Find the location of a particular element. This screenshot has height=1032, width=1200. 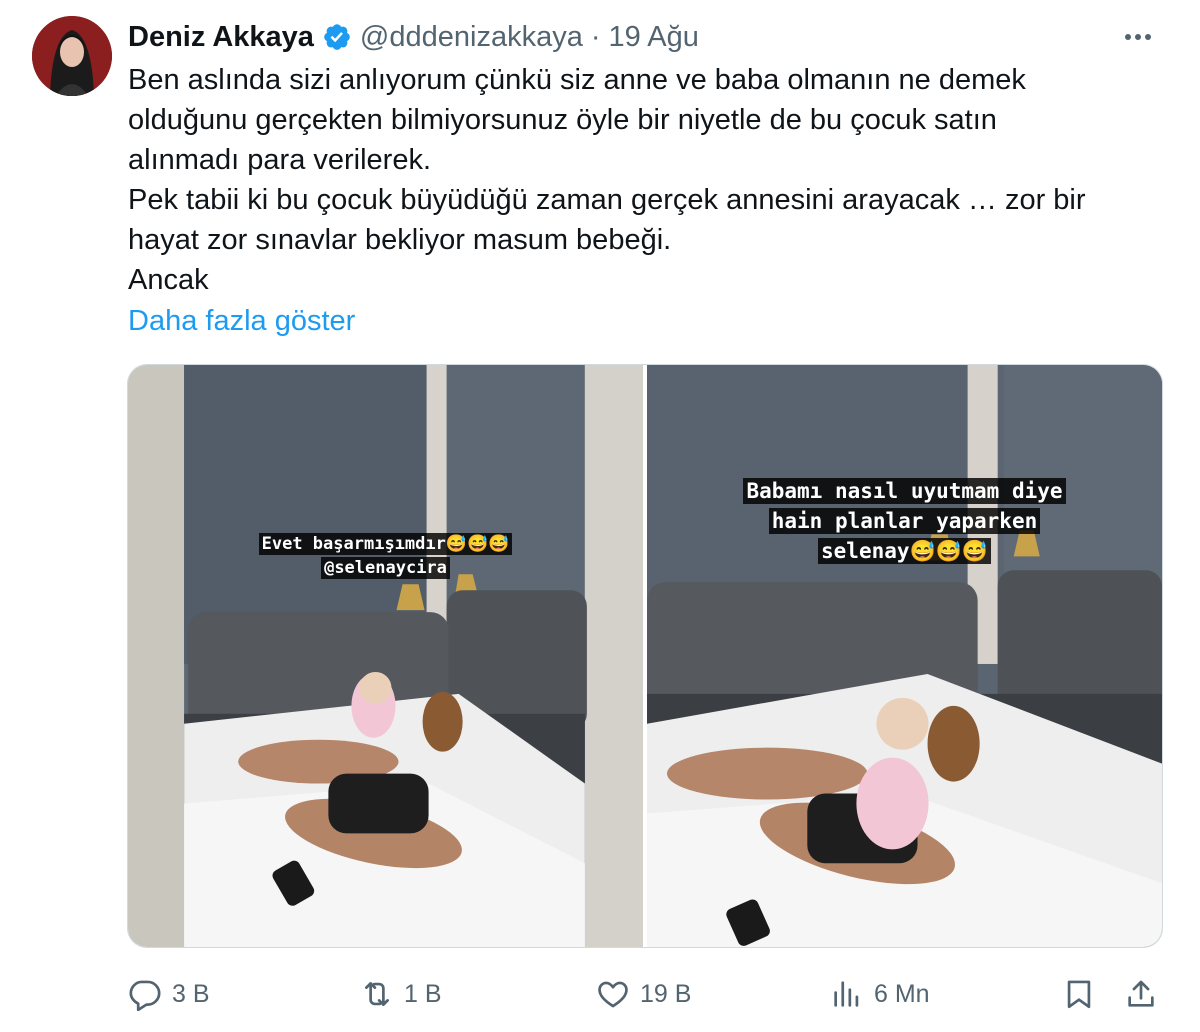

bookmark-icon is located at coordinates (1079, 994).